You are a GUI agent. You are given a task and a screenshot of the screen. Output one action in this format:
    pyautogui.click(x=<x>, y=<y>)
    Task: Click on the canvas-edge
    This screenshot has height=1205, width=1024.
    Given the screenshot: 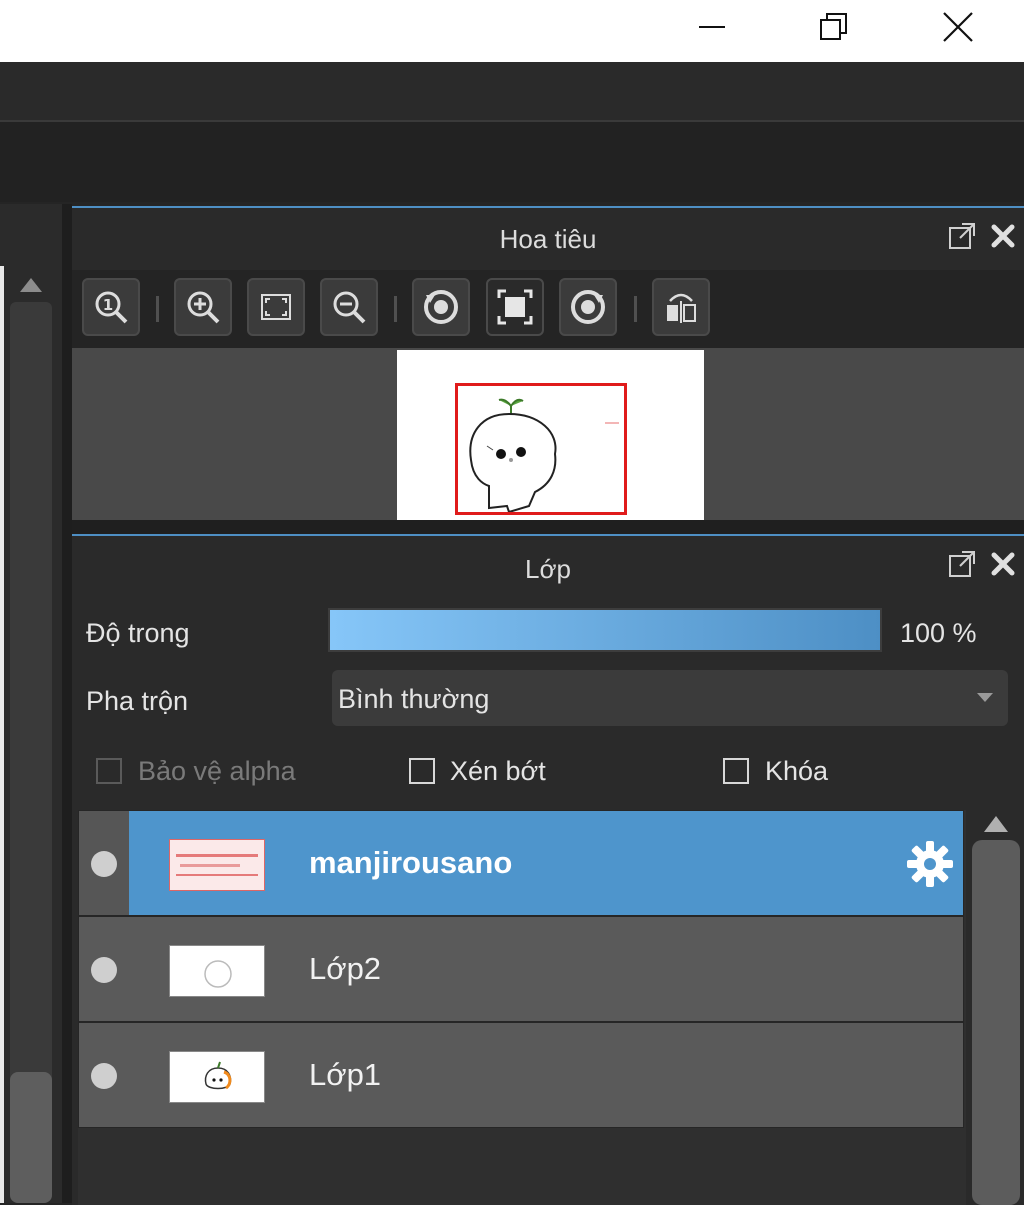 What is the action you would take?
    pyautogui.click(x=2, y=734)
    